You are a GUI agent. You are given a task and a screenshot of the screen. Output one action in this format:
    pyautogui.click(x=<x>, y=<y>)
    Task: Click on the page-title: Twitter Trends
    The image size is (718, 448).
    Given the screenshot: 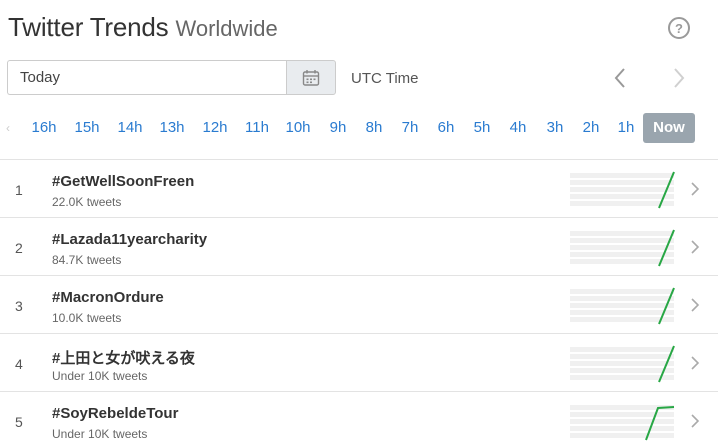 What is the action you would take?
    pyautogui.click(x=88, y=27)
    